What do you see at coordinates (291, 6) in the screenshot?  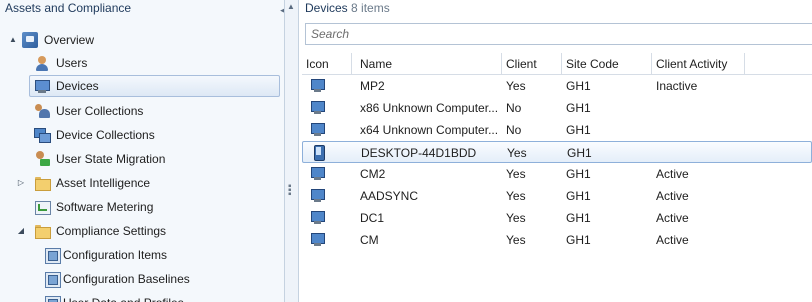 I see `scroll-up-icon: ▲` at bounding box center [291, 6].